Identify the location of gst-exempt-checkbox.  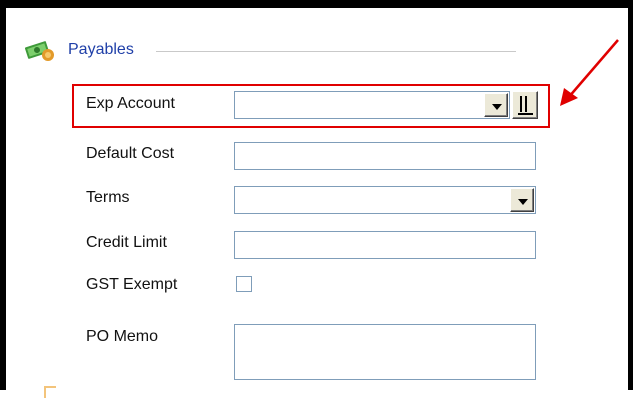
(244, 284).